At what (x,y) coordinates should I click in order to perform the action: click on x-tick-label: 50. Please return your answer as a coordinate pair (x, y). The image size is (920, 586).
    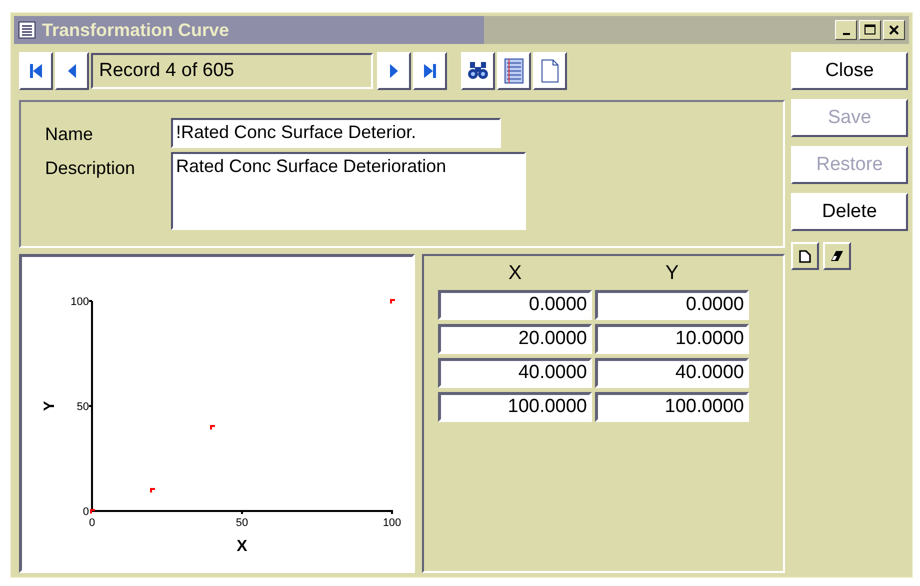
    Looking at the image, I should click on (242, 523).